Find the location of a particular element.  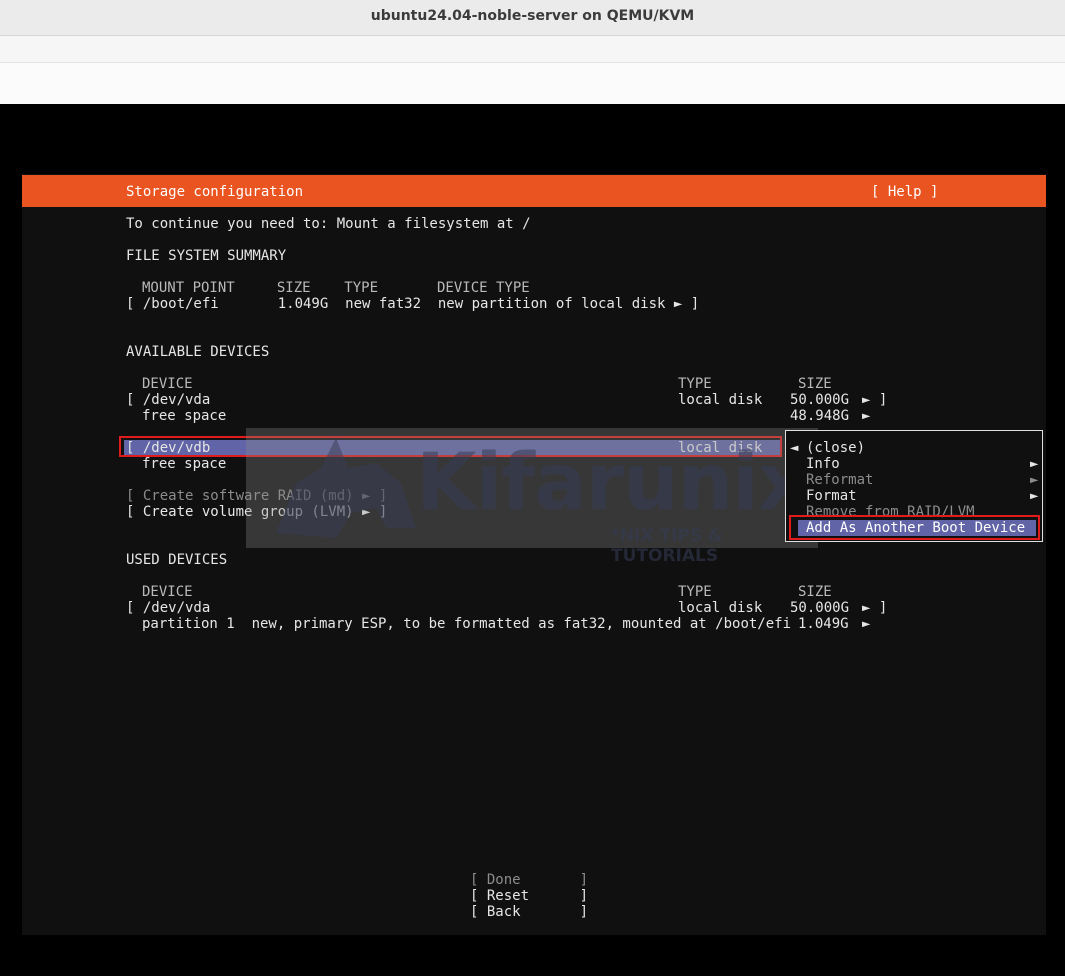

available-vda-type: local disk is located at coordinates (720, 400).